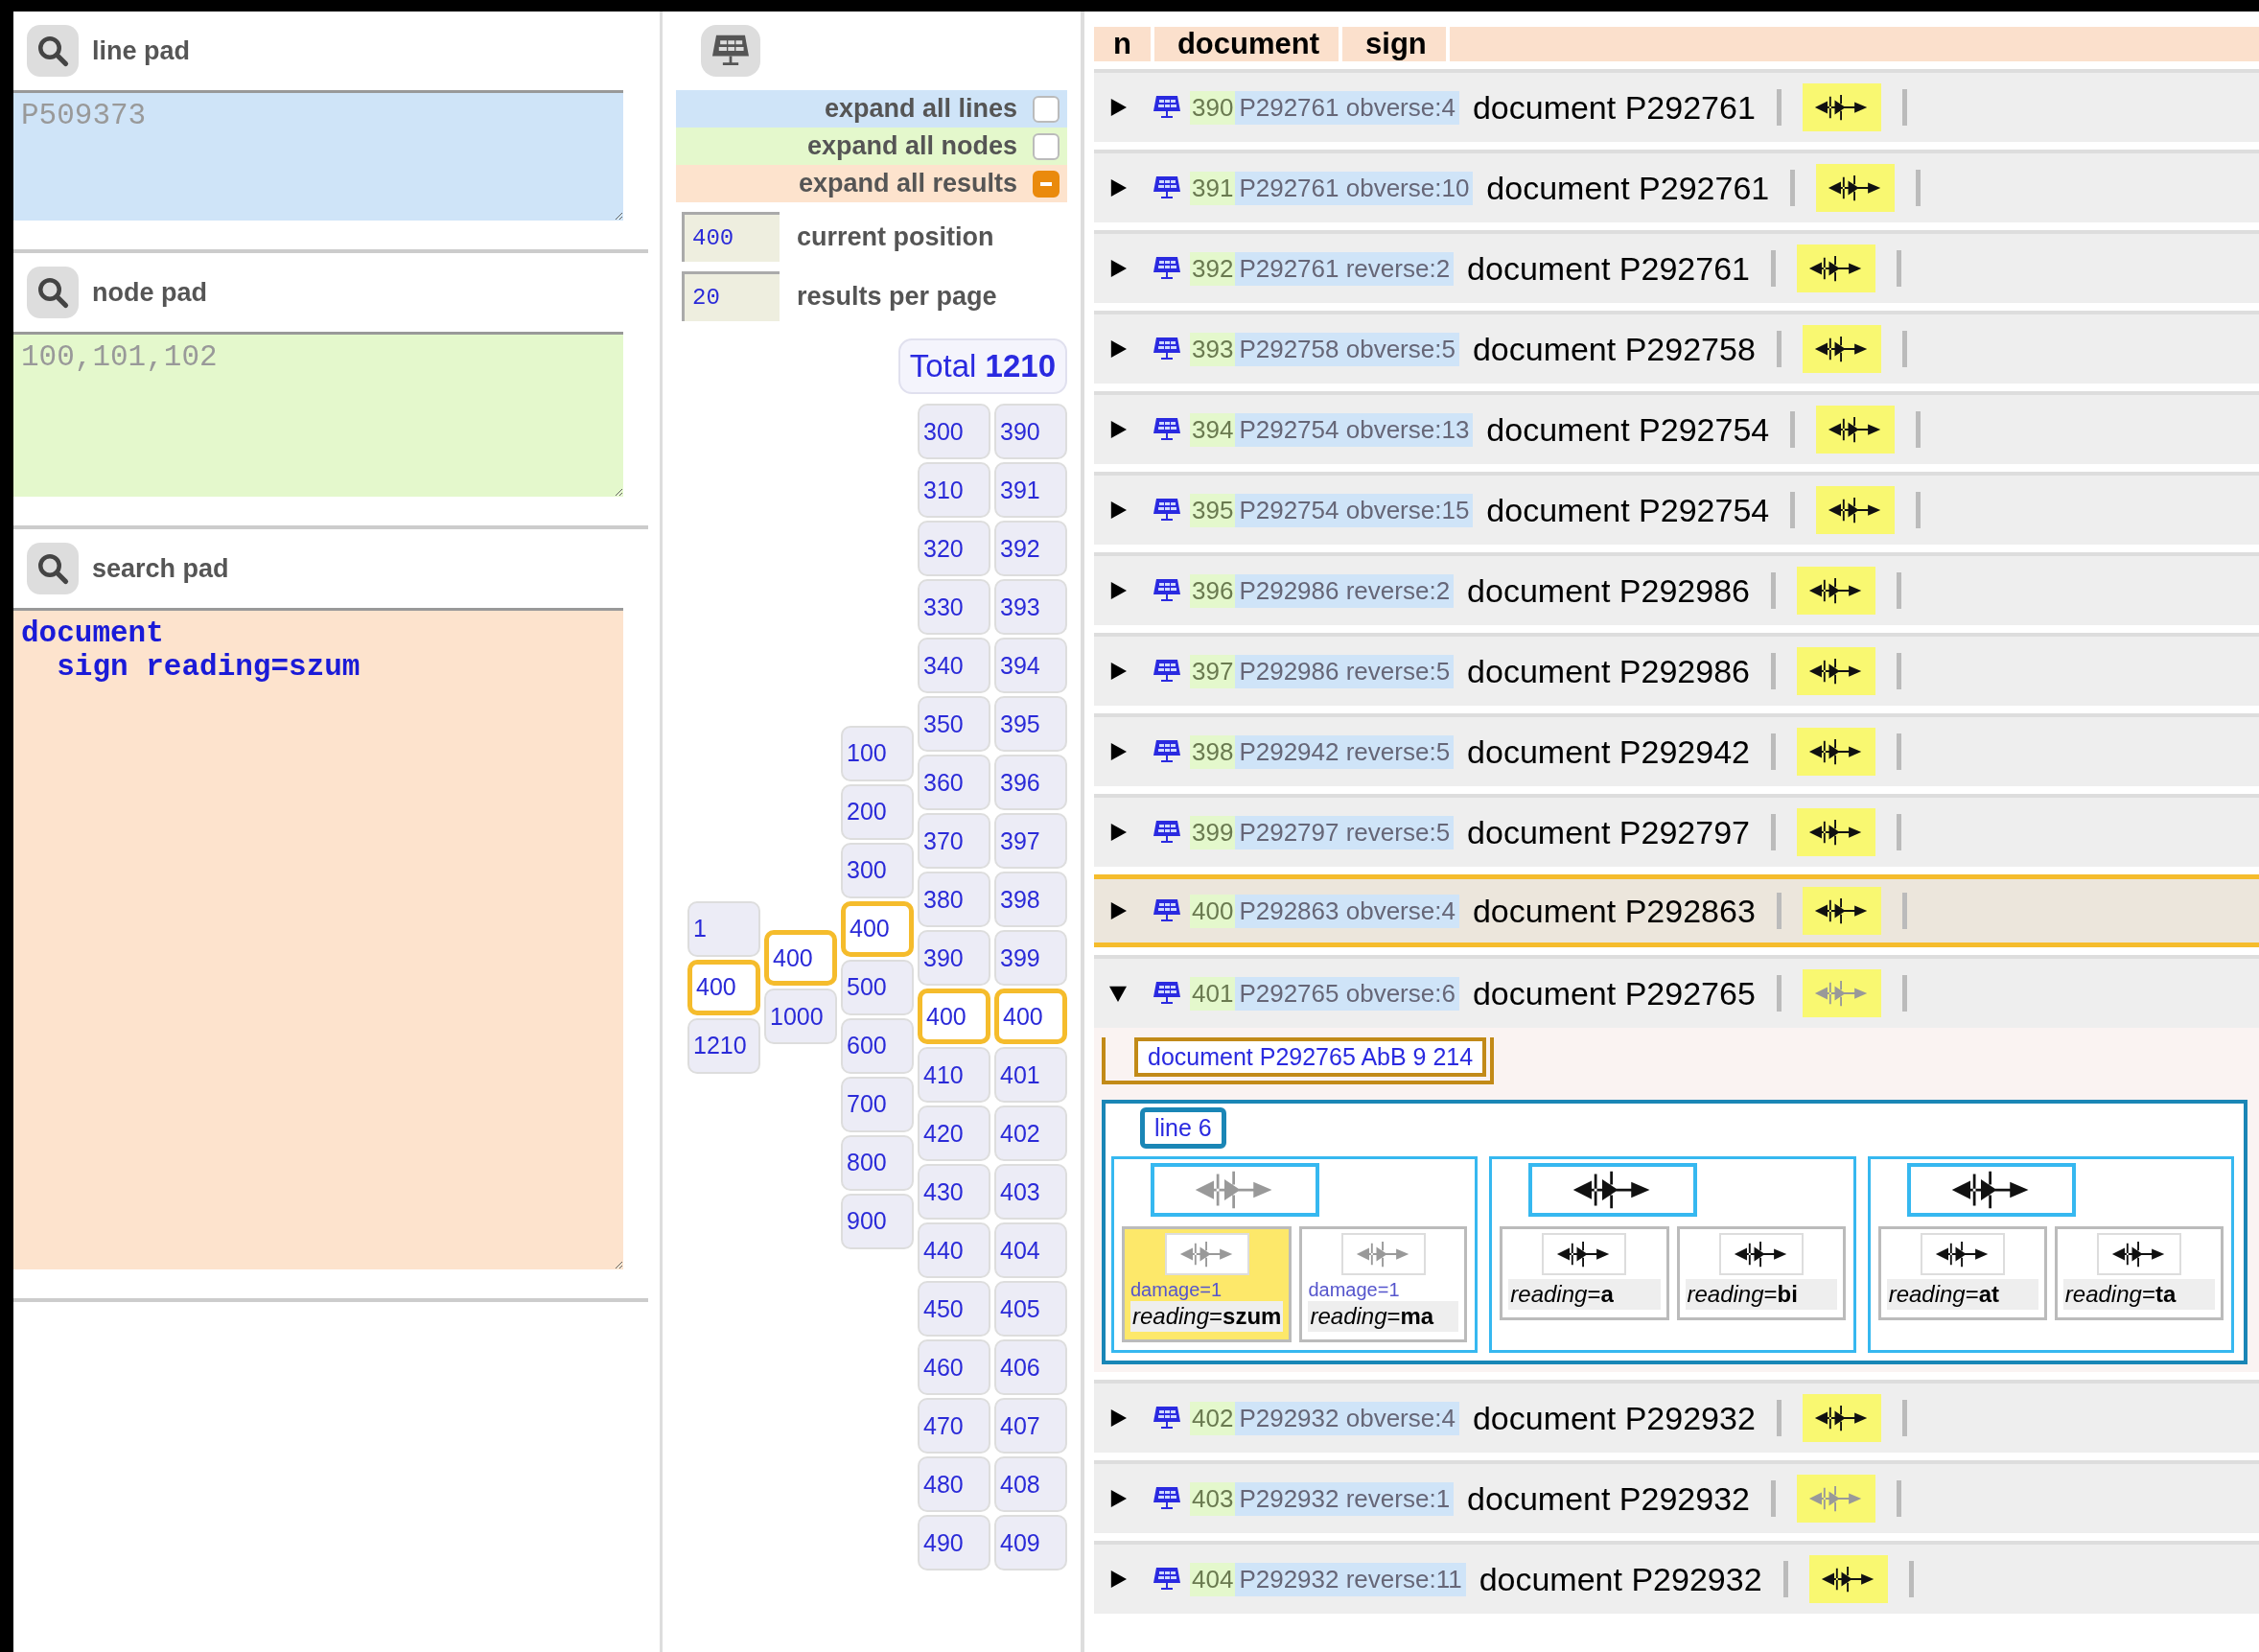 The width and height of the screenshot is (2259, 1652). What do you see at coordinates (1676, 669) in the screenshot?
I see `result-row: 397 P292986 reverse:5 document P292986` at bounding box center [1676, 669].